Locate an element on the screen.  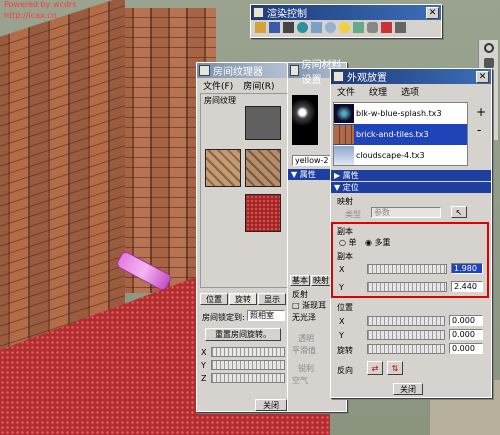
room-texture-tabs: 位置 旋转 显示 is located at coordinates (243, 299).